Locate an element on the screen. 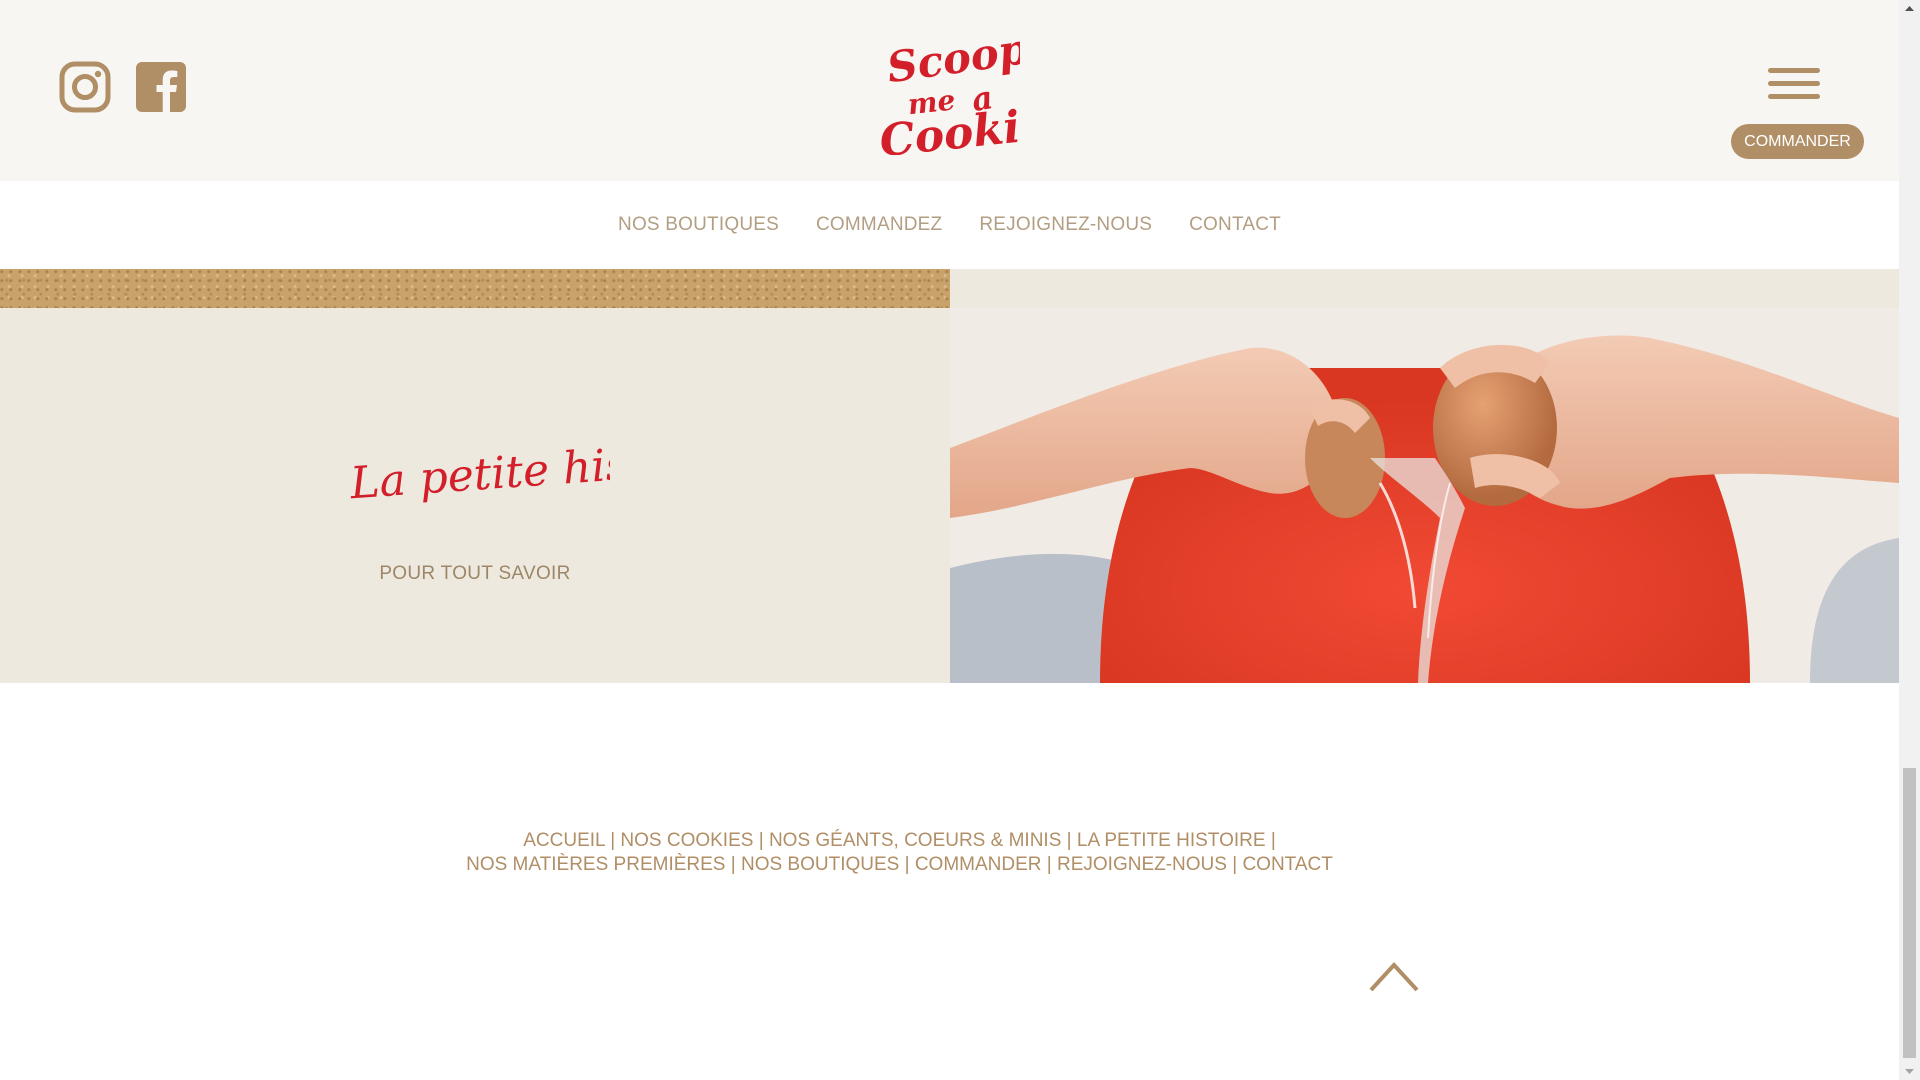 This screenshot has height=1080, width=1920. footer-link-petite-histoire: LA PETITE HISTOIRE is located at coordinates (1171, 840).